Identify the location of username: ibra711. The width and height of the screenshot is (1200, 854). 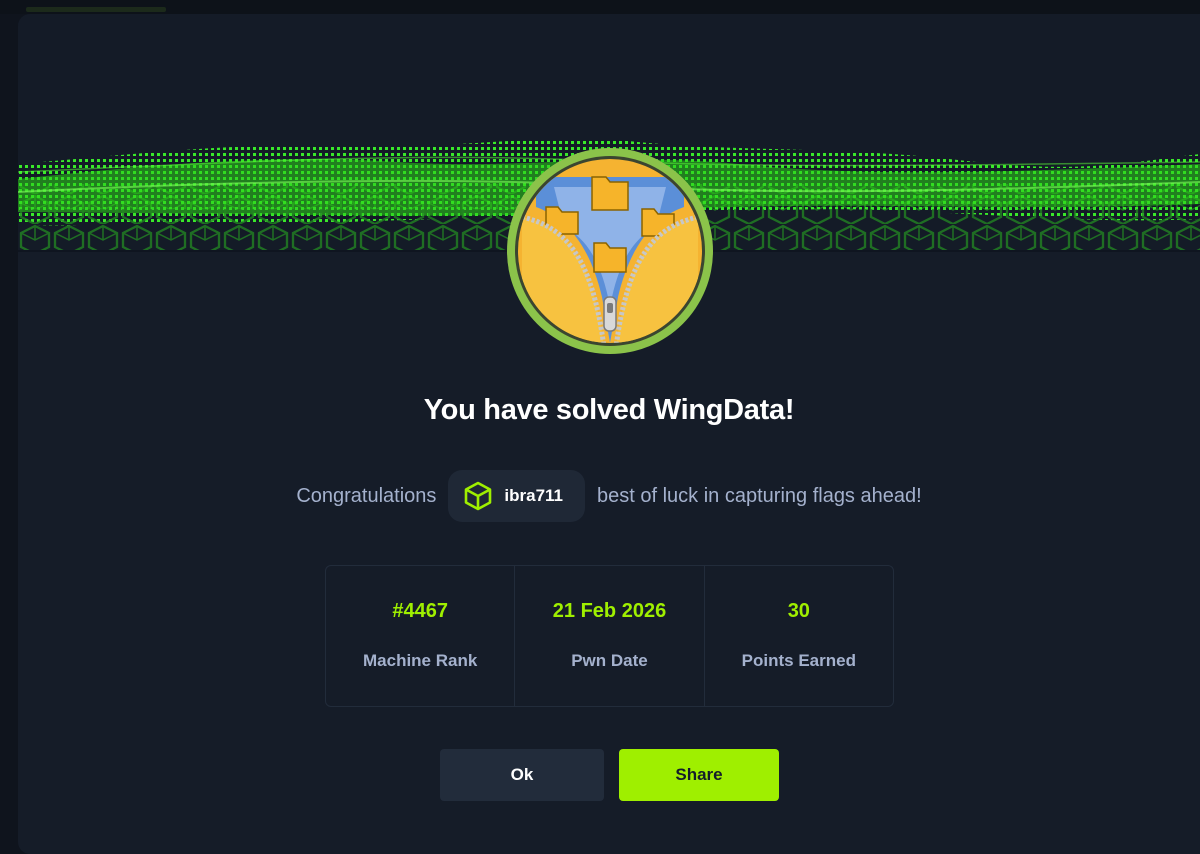
(534, 495).